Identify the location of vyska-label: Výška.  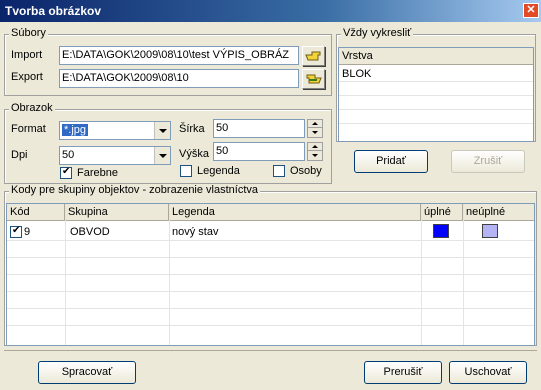
(194, 154).